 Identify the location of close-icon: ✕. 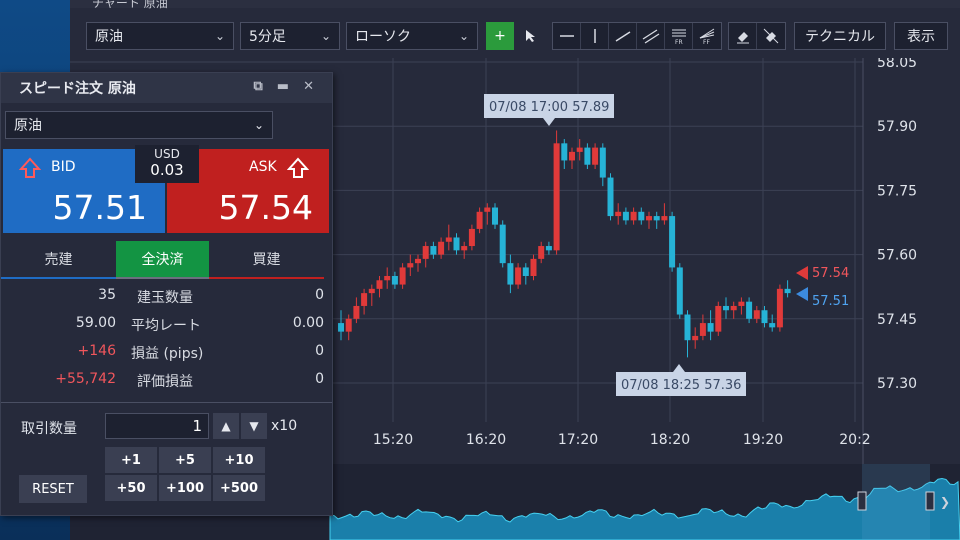
(308, 86).